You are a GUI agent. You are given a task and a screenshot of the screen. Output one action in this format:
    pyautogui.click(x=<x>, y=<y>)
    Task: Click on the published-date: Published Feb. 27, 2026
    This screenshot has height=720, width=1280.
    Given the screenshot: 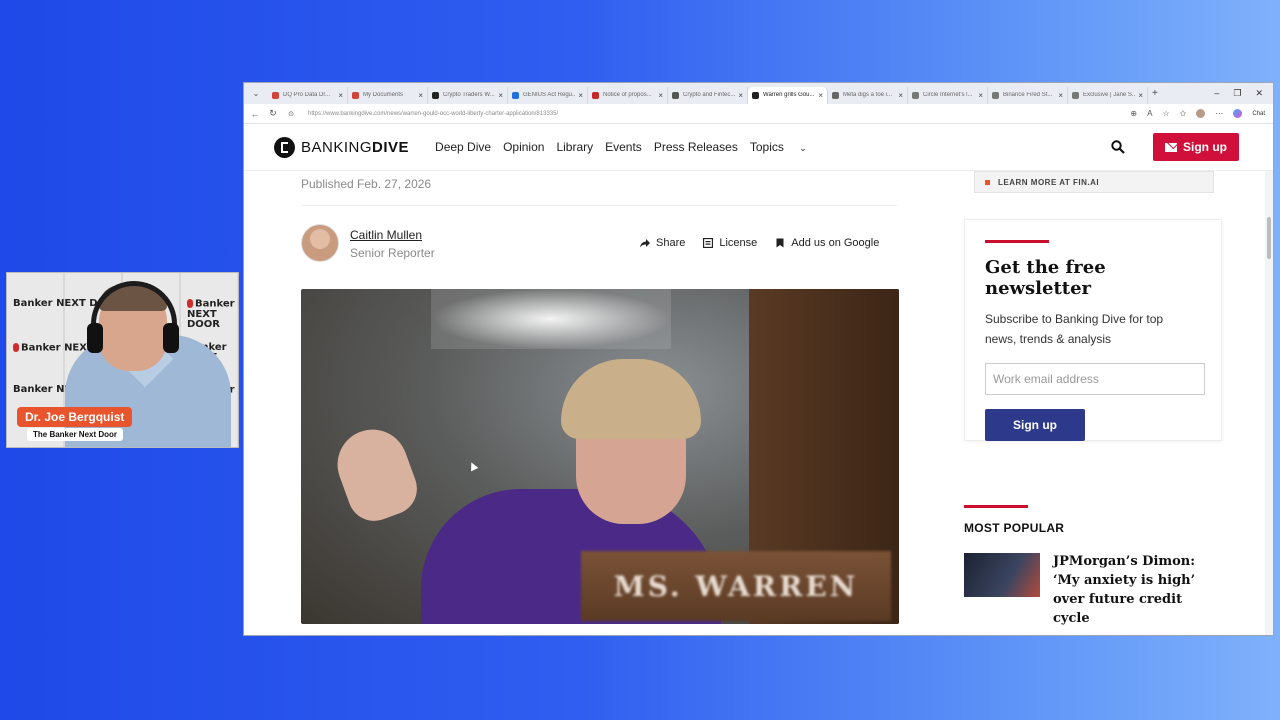 What is the action you would take?
    pyautogui.click(x=366, y=184)
    